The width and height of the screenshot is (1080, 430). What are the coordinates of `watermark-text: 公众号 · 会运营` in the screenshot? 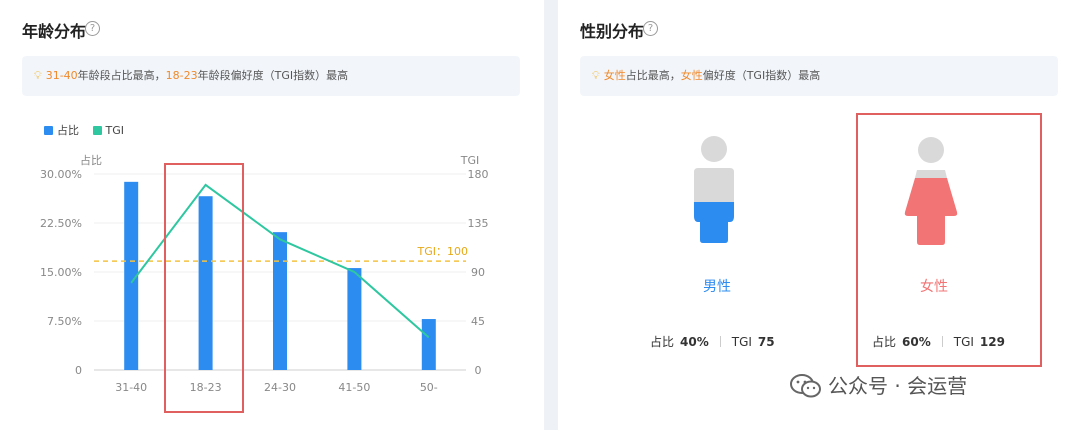 It's located at (898, 386).